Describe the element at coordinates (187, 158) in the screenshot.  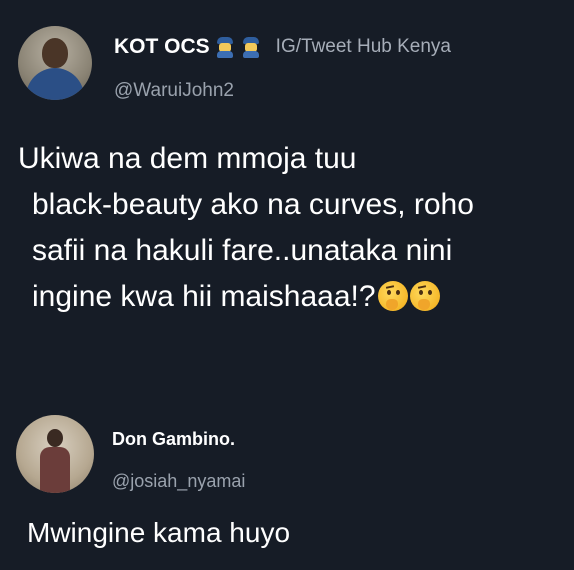
I see `tweet-text-line: Ukiwa na dem mmoja tuu` at that location.